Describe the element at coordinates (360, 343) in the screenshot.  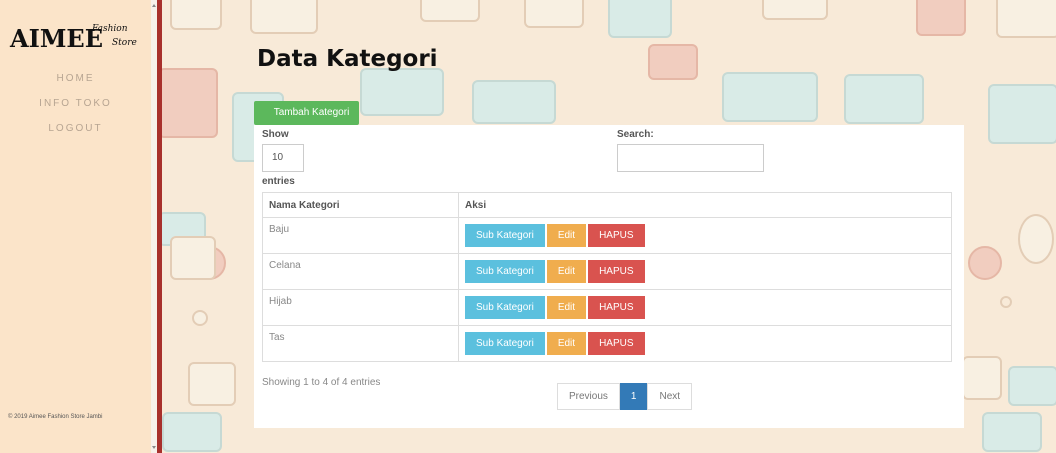
I see `category-name-cell: Tas` at that location.